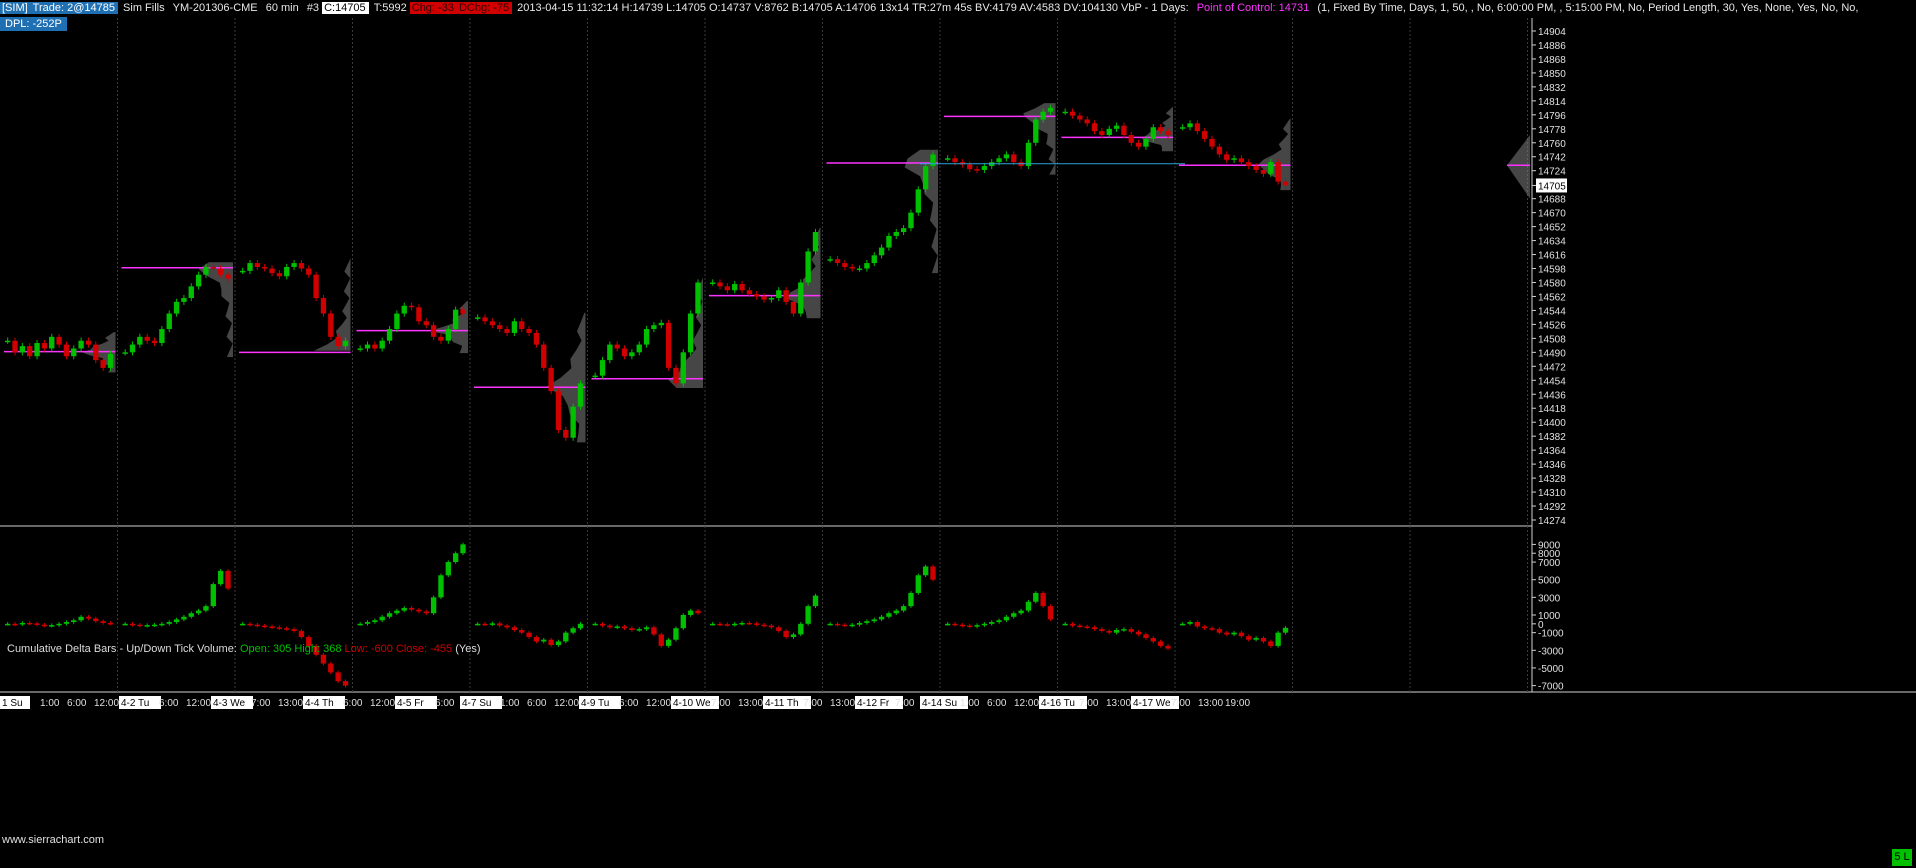  I want to click on right-volume-profile, so click(1518, 167).